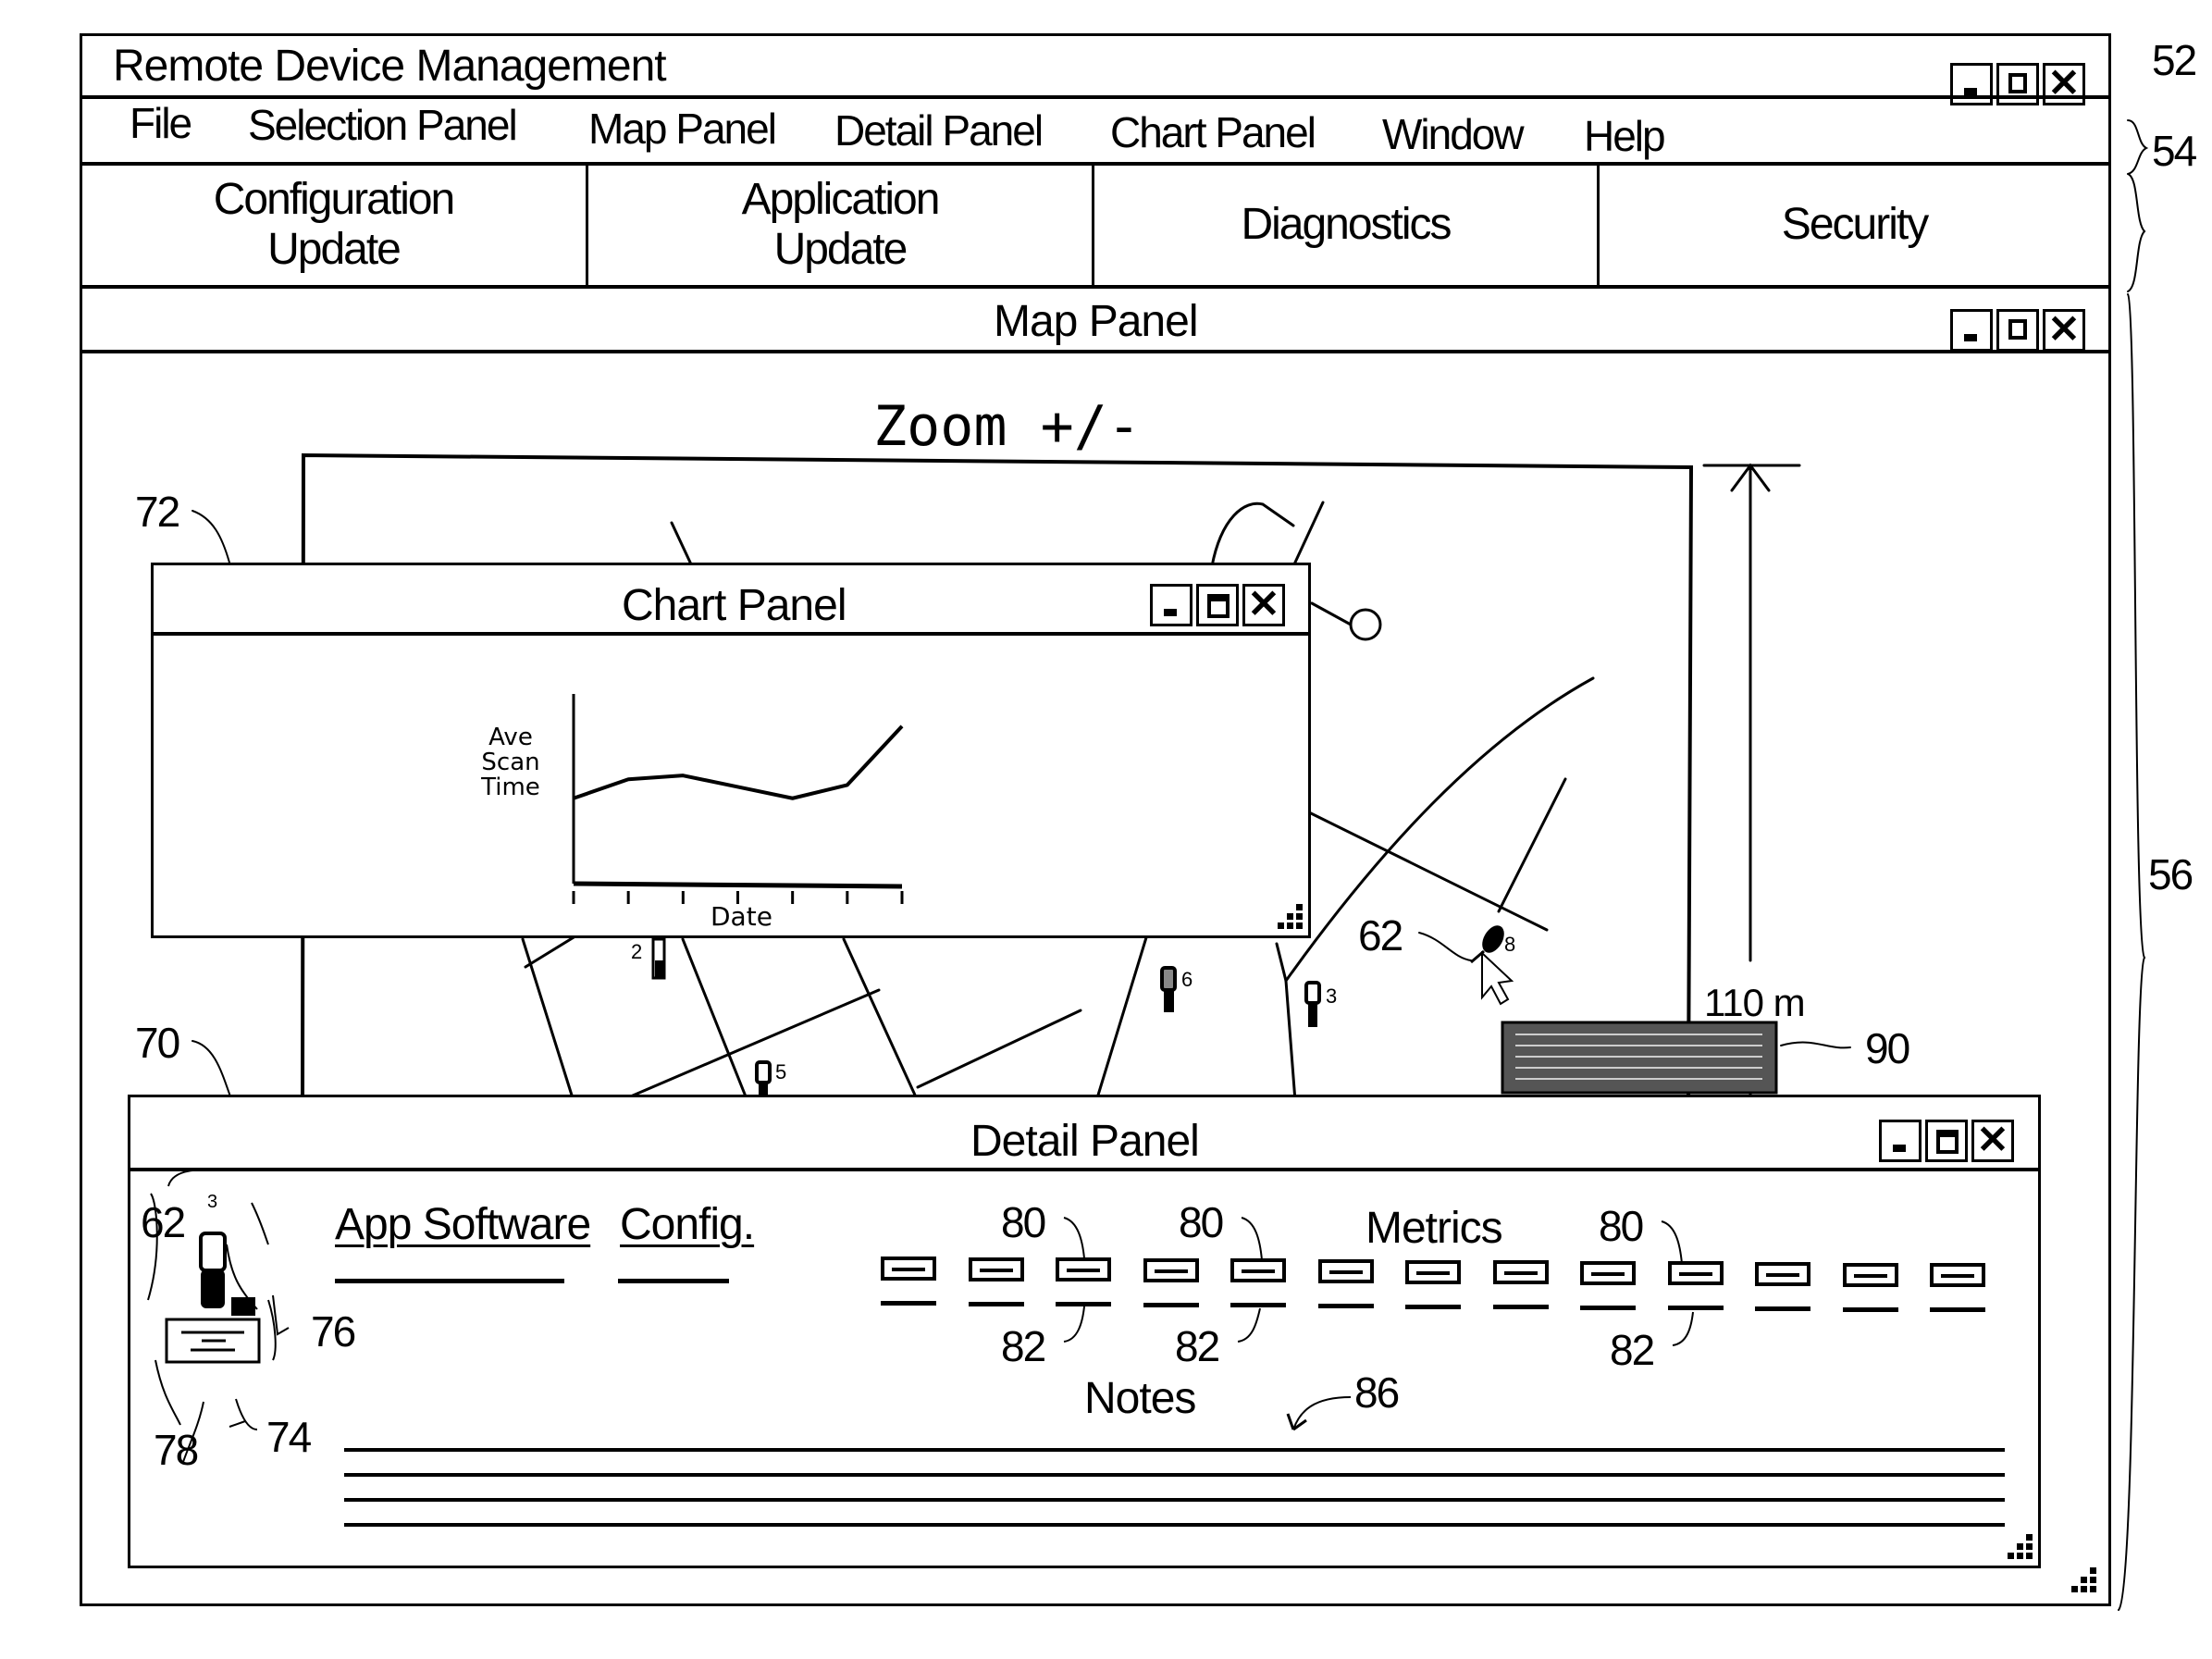 Image resolution: width=2212 pixels, height=1659 pixels. I want to click on notes-label: Notes, so click(1140, 1398).